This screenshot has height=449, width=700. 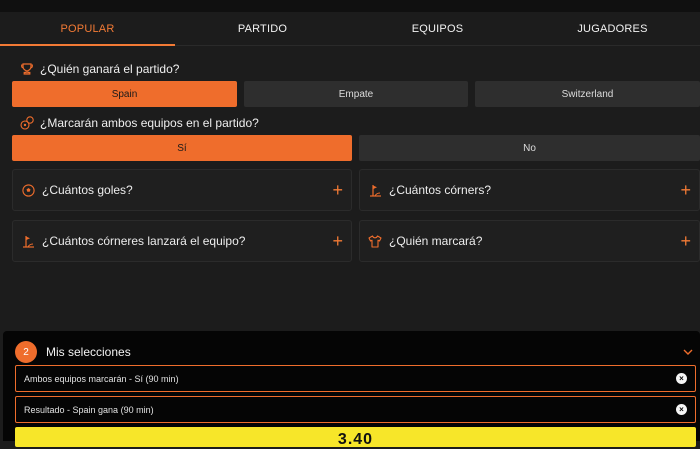 What do you see at coordinates (355, 409) in the screenshot?
I see `selection-row: Resultado - Spain gana (90 min) ×` at bounding box center [355, 409].